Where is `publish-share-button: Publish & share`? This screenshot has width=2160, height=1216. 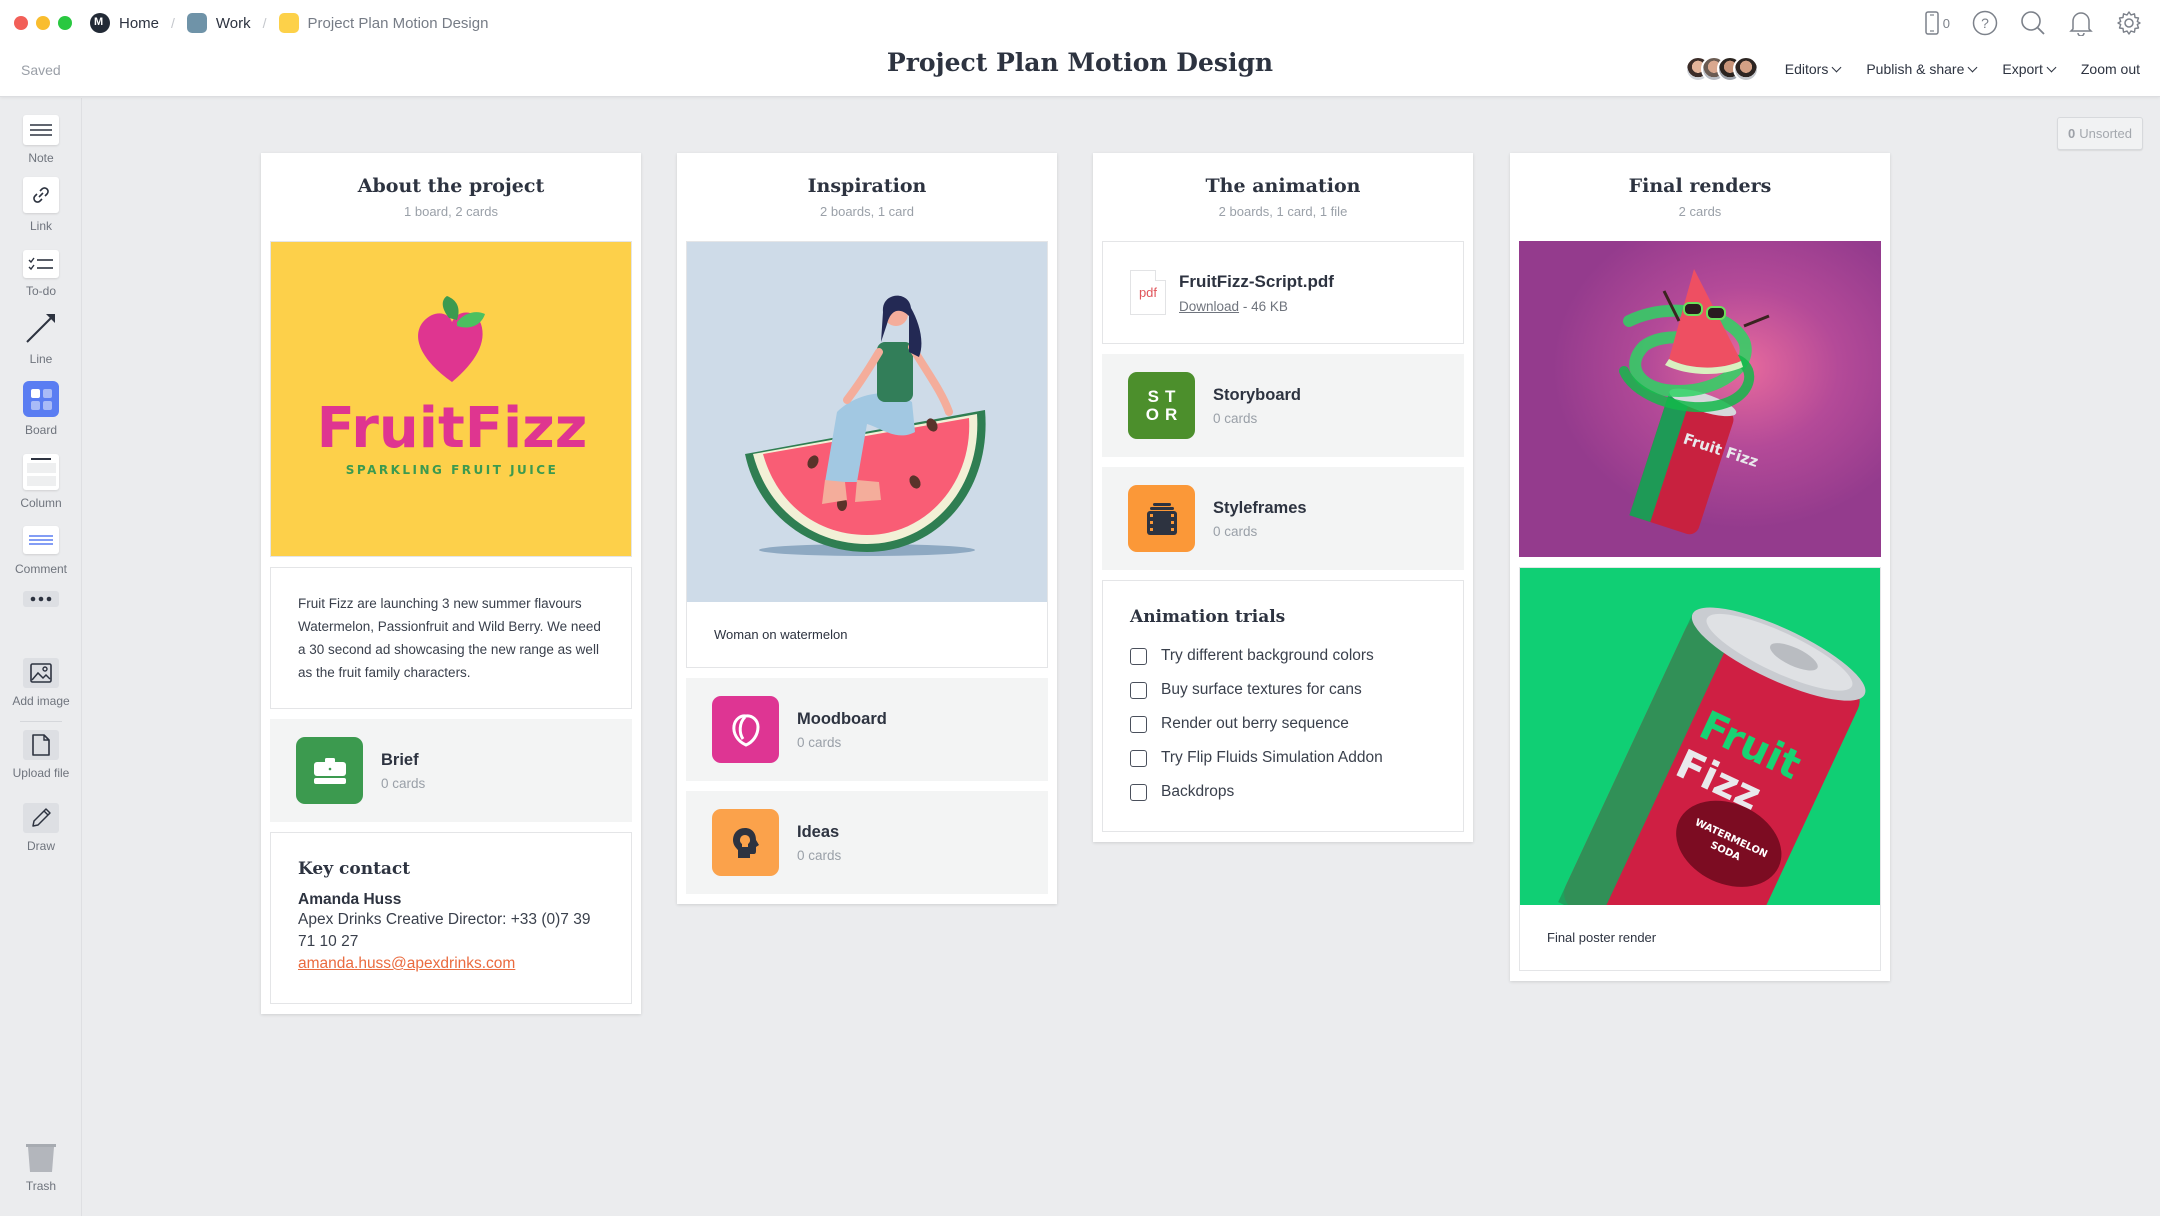 publish-share-button: Publish & share is located at coordinates (1922, 69).